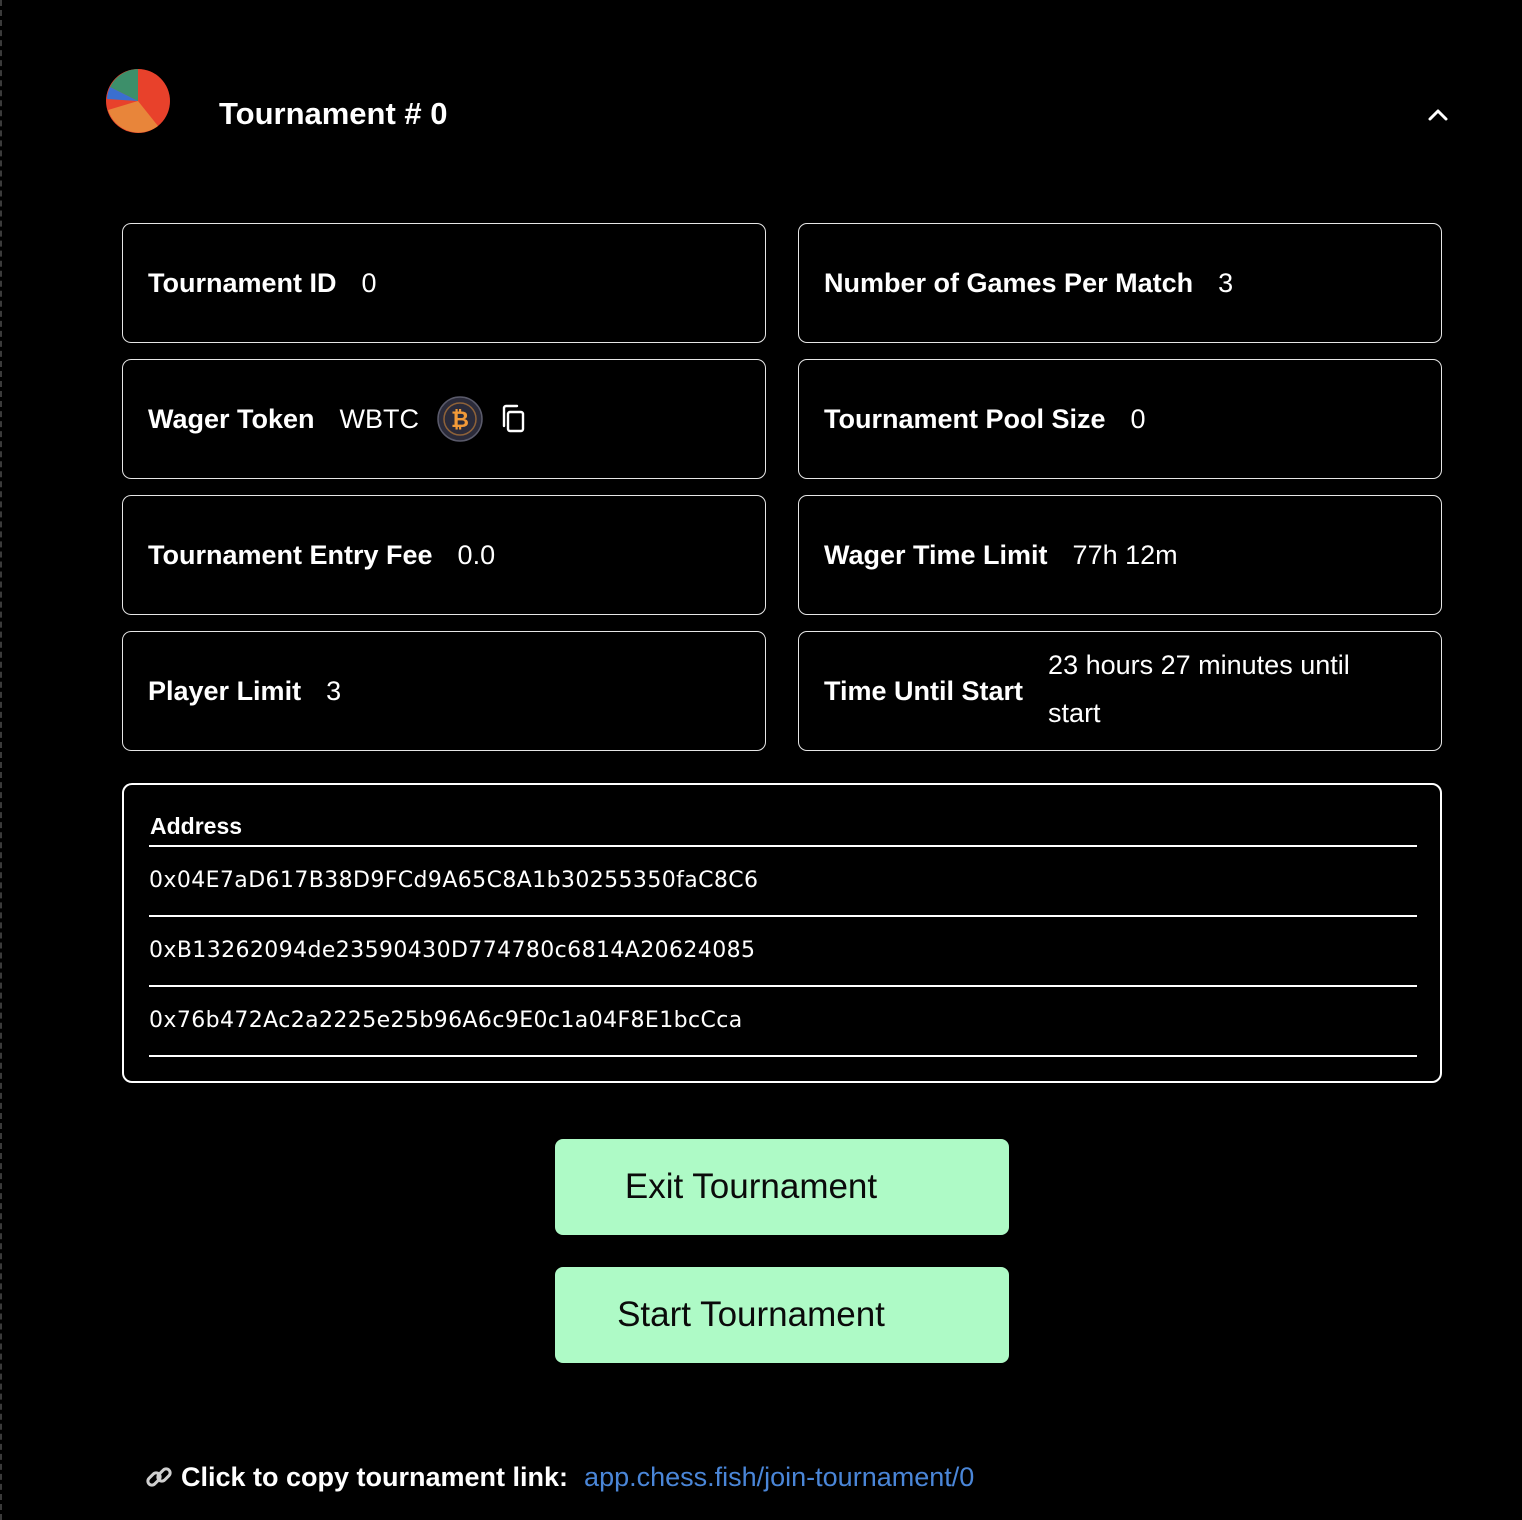  Describe the element at coordinates (444, 555) in the screenshot. I see `entry-fee-card: Tournament Entry Fee 0.0` at that location.